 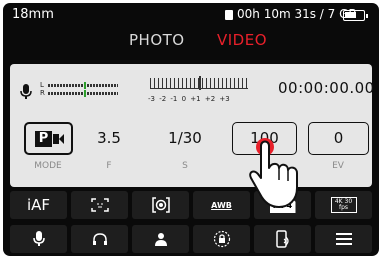 What do you see at coordinates (109, 138) in the screenshot?
I see `aperture-value: 3.5` at bounding box center [109, 138].